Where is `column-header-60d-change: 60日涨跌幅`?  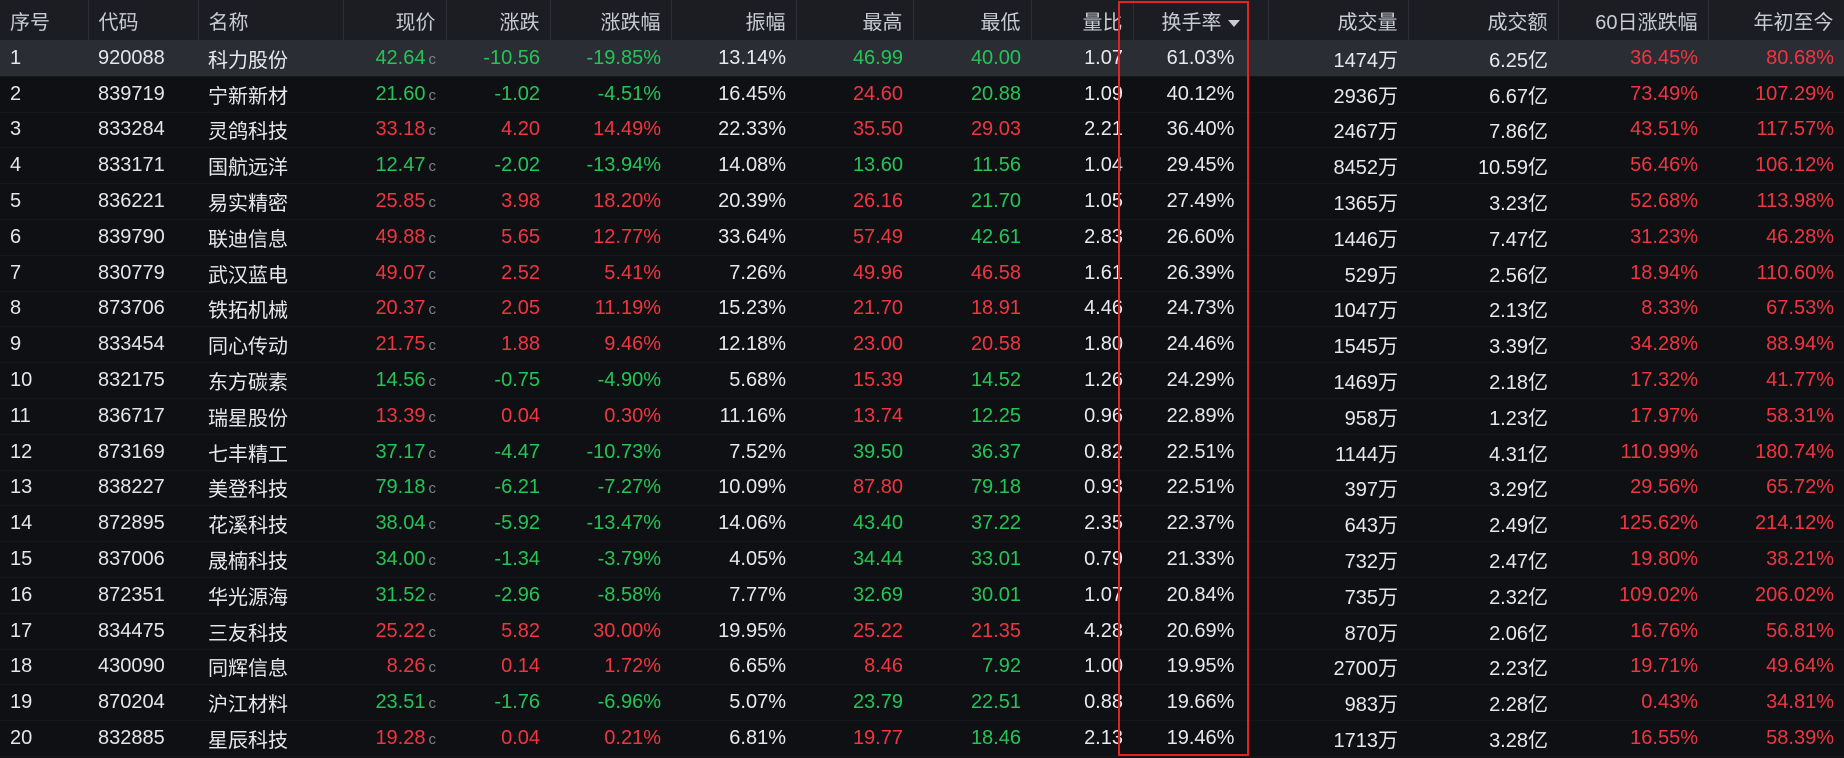 column-header-60d-change: 60日涨跌幅 is located at coordinates (1633, 20).